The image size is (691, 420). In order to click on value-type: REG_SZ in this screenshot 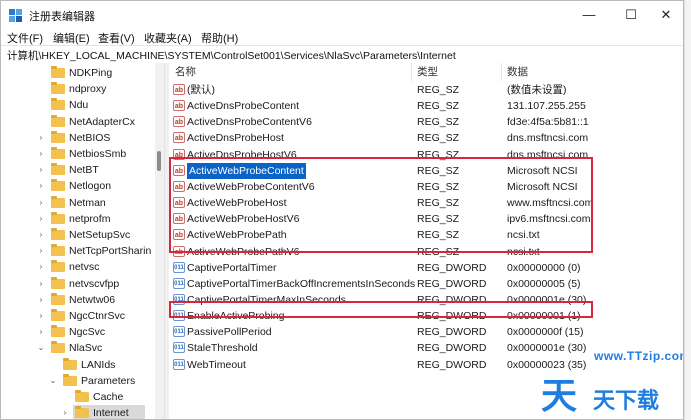, I will do `click(438, 106)`.